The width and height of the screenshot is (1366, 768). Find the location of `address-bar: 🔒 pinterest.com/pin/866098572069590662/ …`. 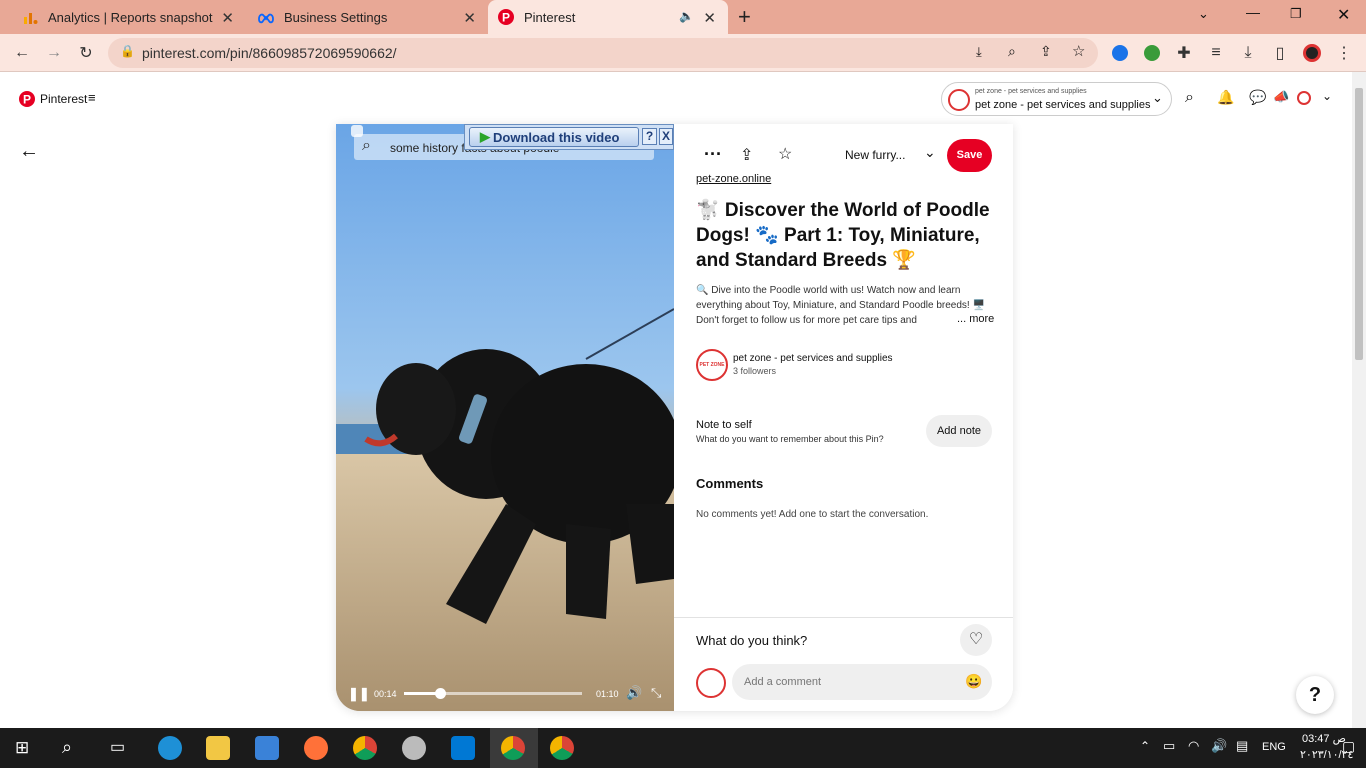

address-bar: 🔒 pinterest.com/pin/866098572069590662/ … is located at coordinates (603, 53).